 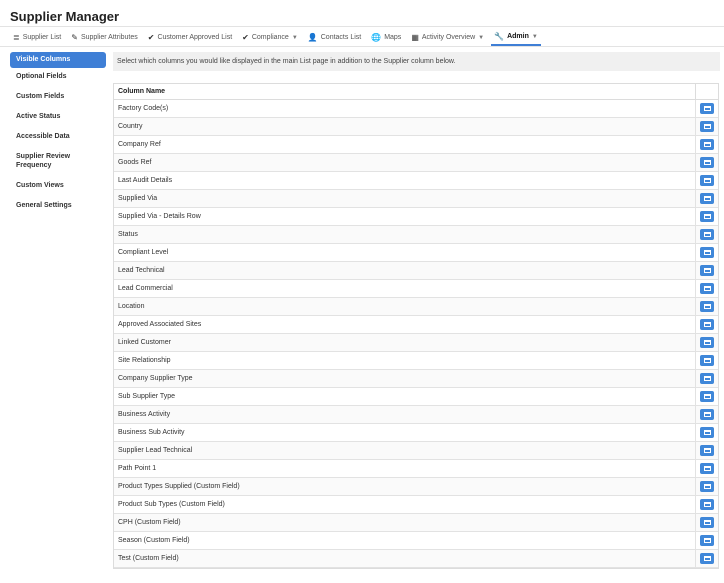 What do you see at coordinates (58, 161) in the screenshot?
I see `sidebar-item-supplier-review-frequency: Supplier Review Frequency` at bounding box center [58, 161].